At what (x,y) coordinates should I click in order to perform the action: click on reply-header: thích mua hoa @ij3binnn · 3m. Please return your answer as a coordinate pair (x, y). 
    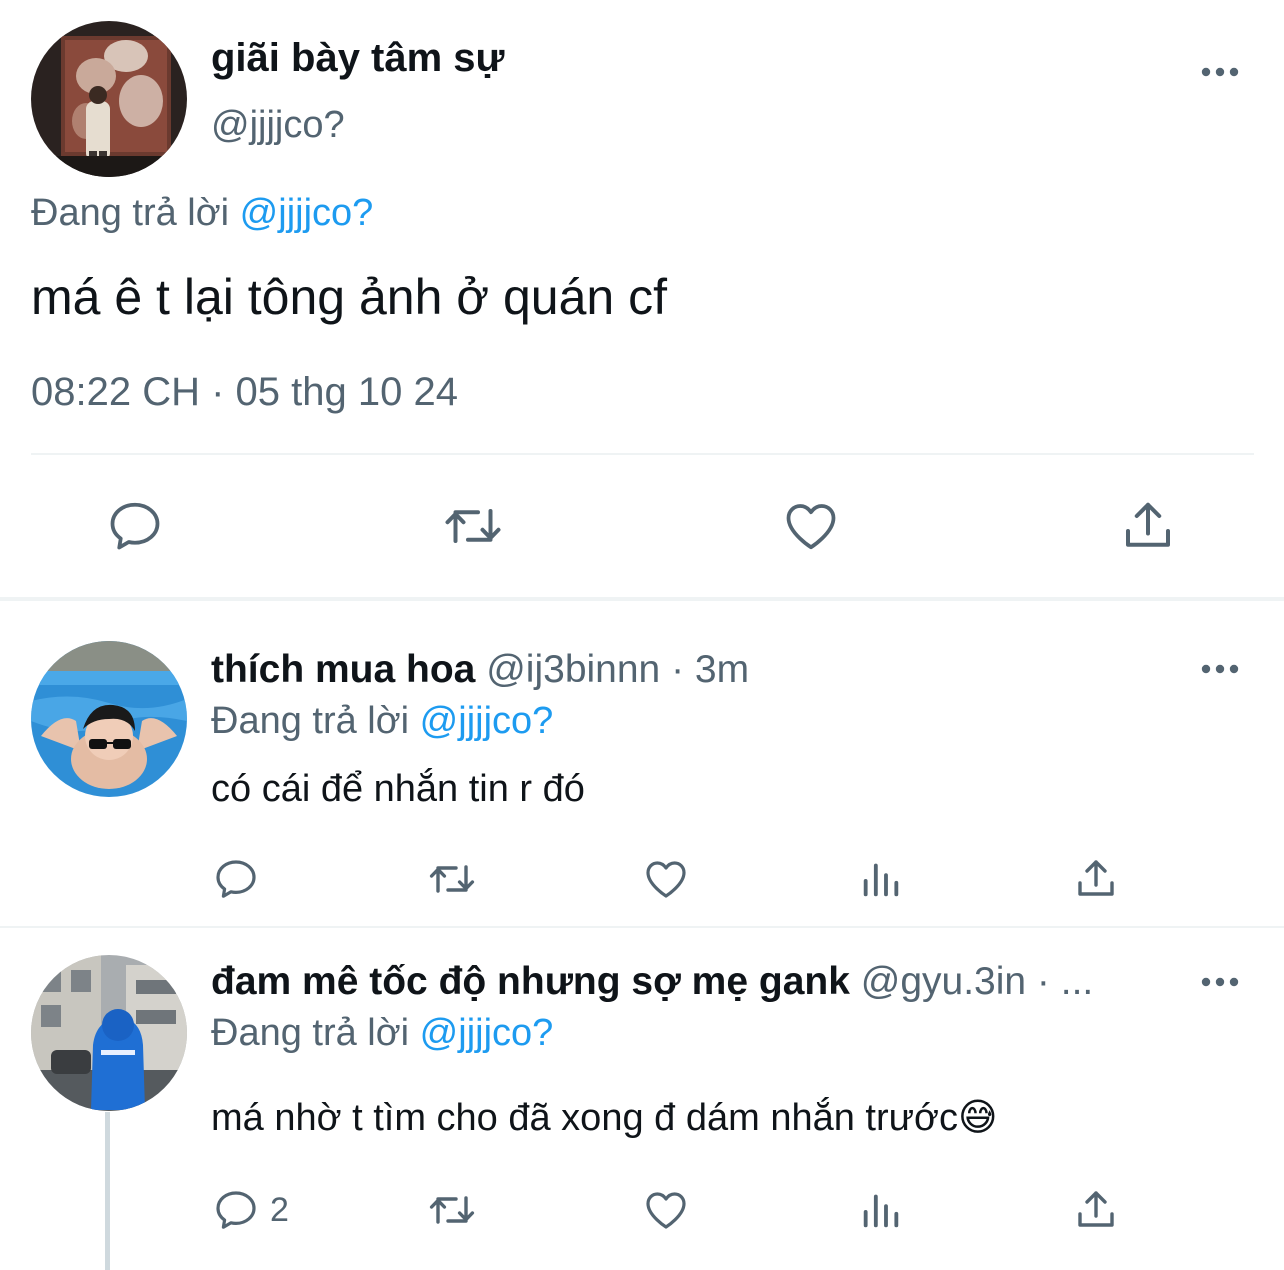
    Looking at the image, I should click on (480, 670).